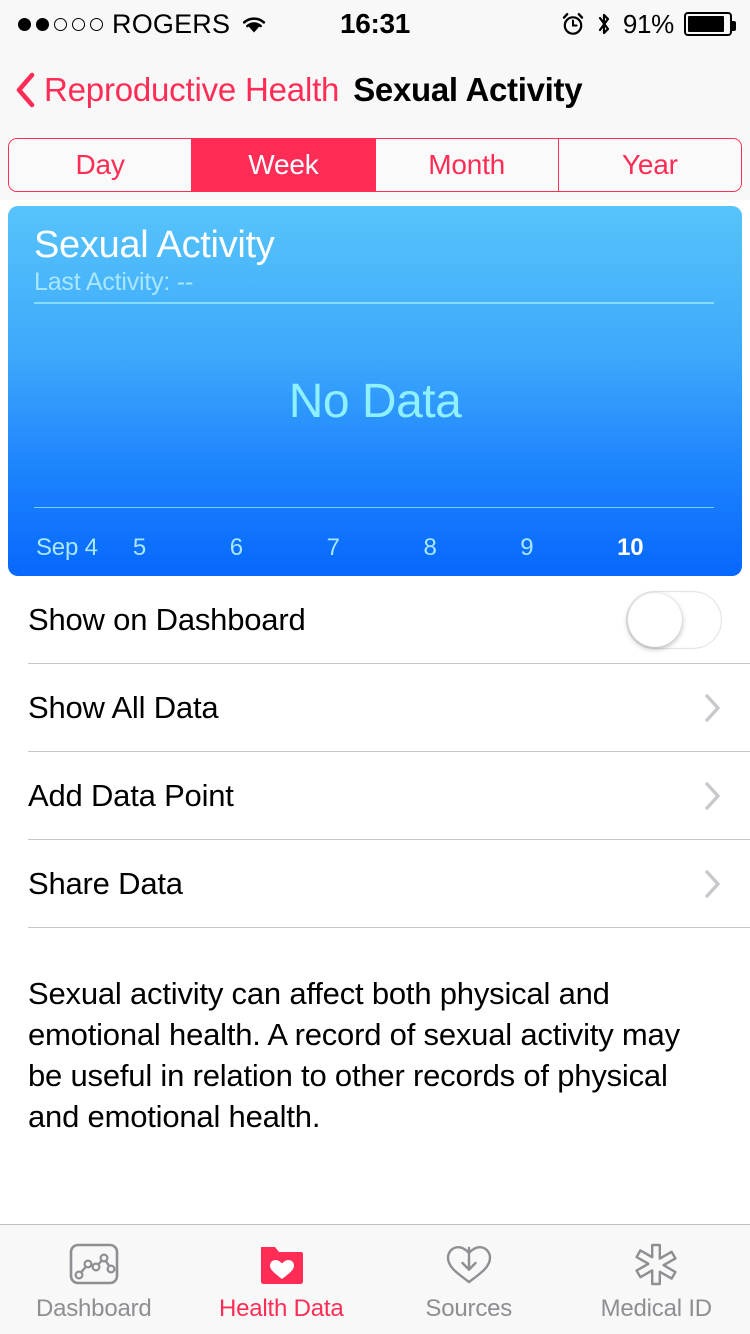 The image size is (750, 1334). Describe the element at coordinates (375, 796) in the screenshot. I see `row-add-data-point: Add Data Point` at that location.